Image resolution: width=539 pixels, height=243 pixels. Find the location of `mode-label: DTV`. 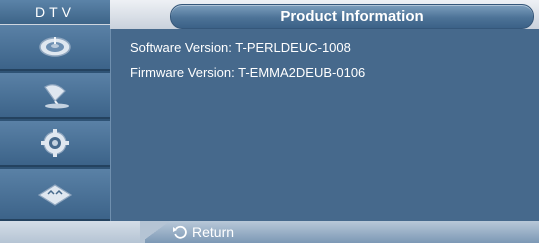

mode-label: DTV is located at coordinates (55, 12).